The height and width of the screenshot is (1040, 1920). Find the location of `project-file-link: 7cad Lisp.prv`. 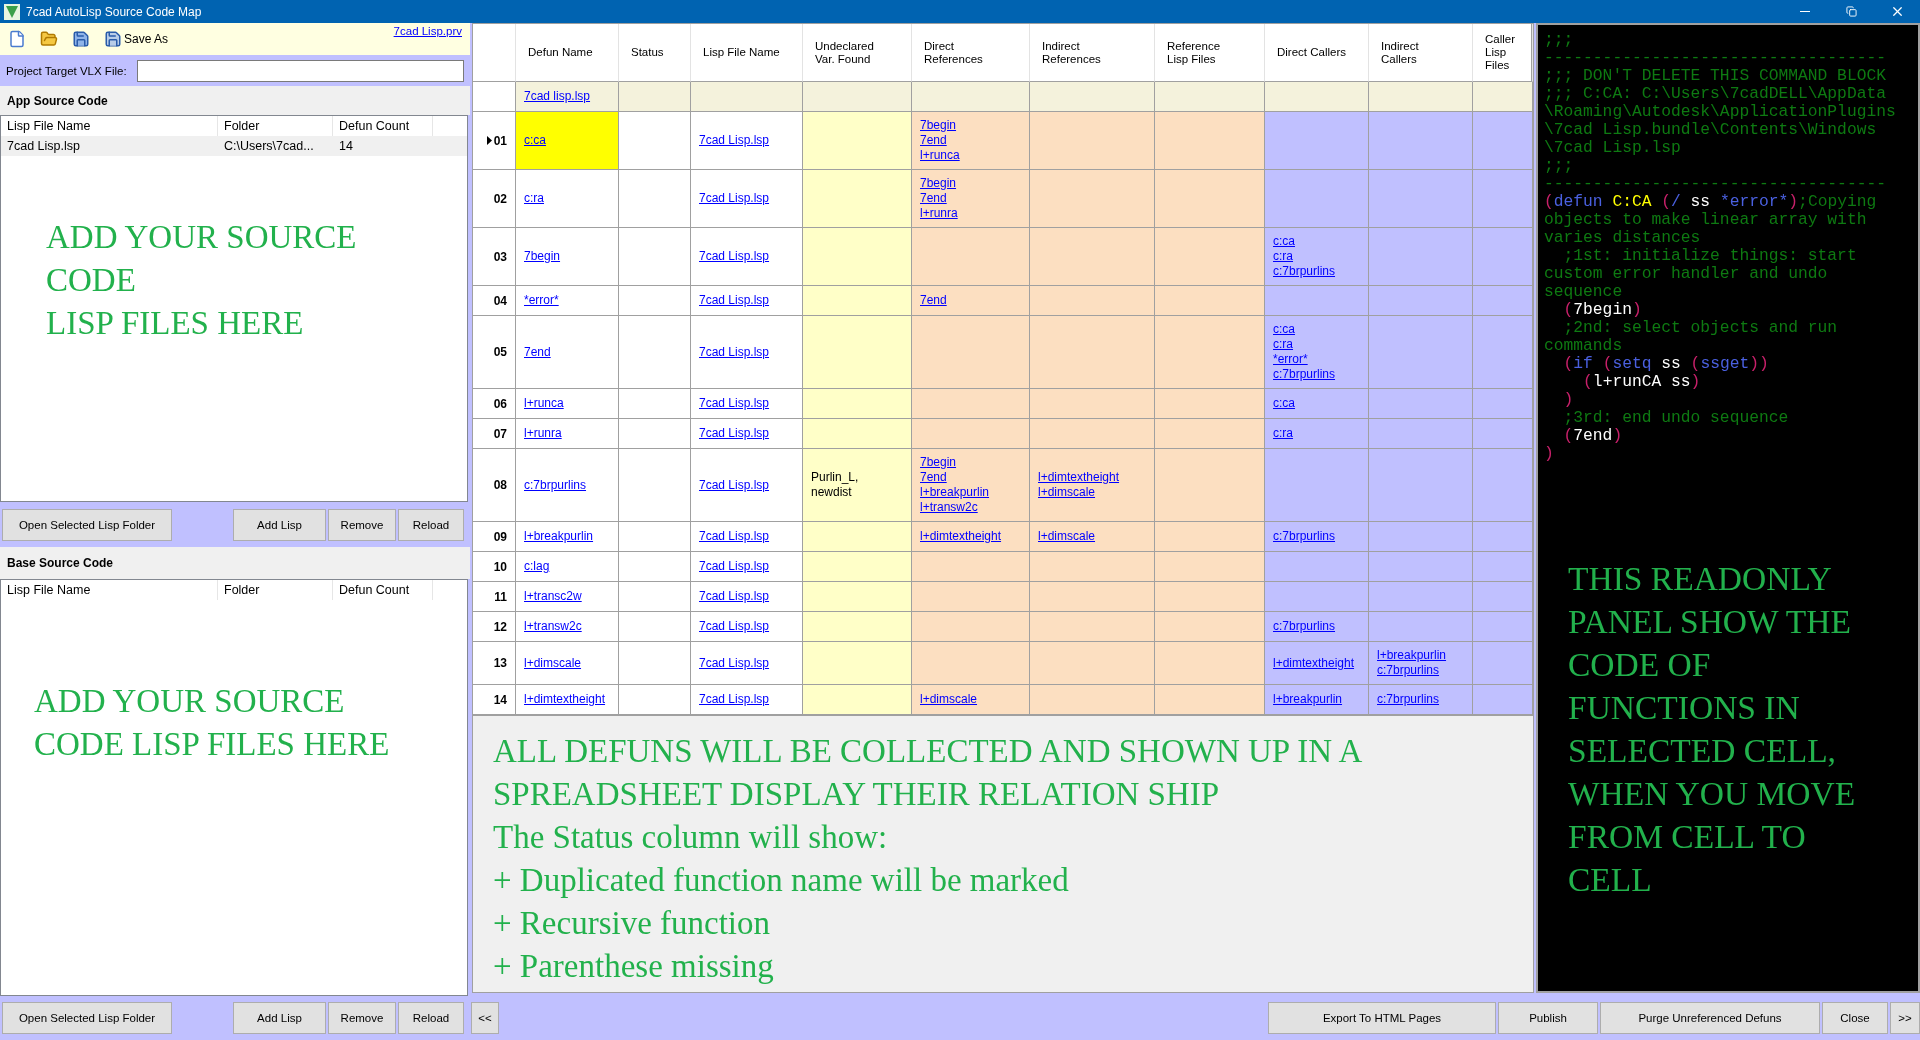

project-file-link: 7cad Lisp.prv is located at coordinates (427, 31).